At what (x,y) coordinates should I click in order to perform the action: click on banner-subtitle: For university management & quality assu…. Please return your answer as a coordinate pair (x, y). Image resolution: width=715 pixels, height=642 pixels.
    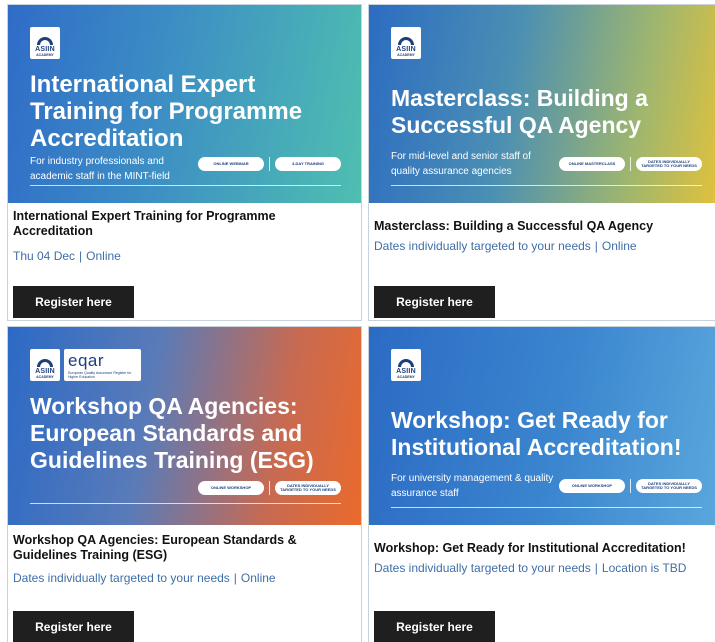
    Looking at the image, I should click on (472, 486).